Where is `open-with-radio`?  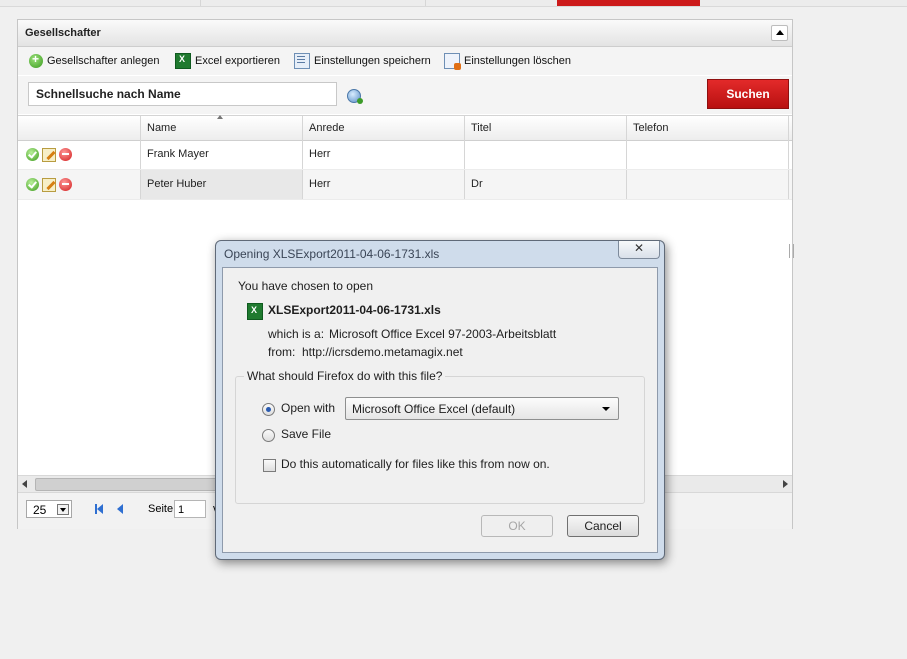
open-with-radio is located at coordinates (268, 409).